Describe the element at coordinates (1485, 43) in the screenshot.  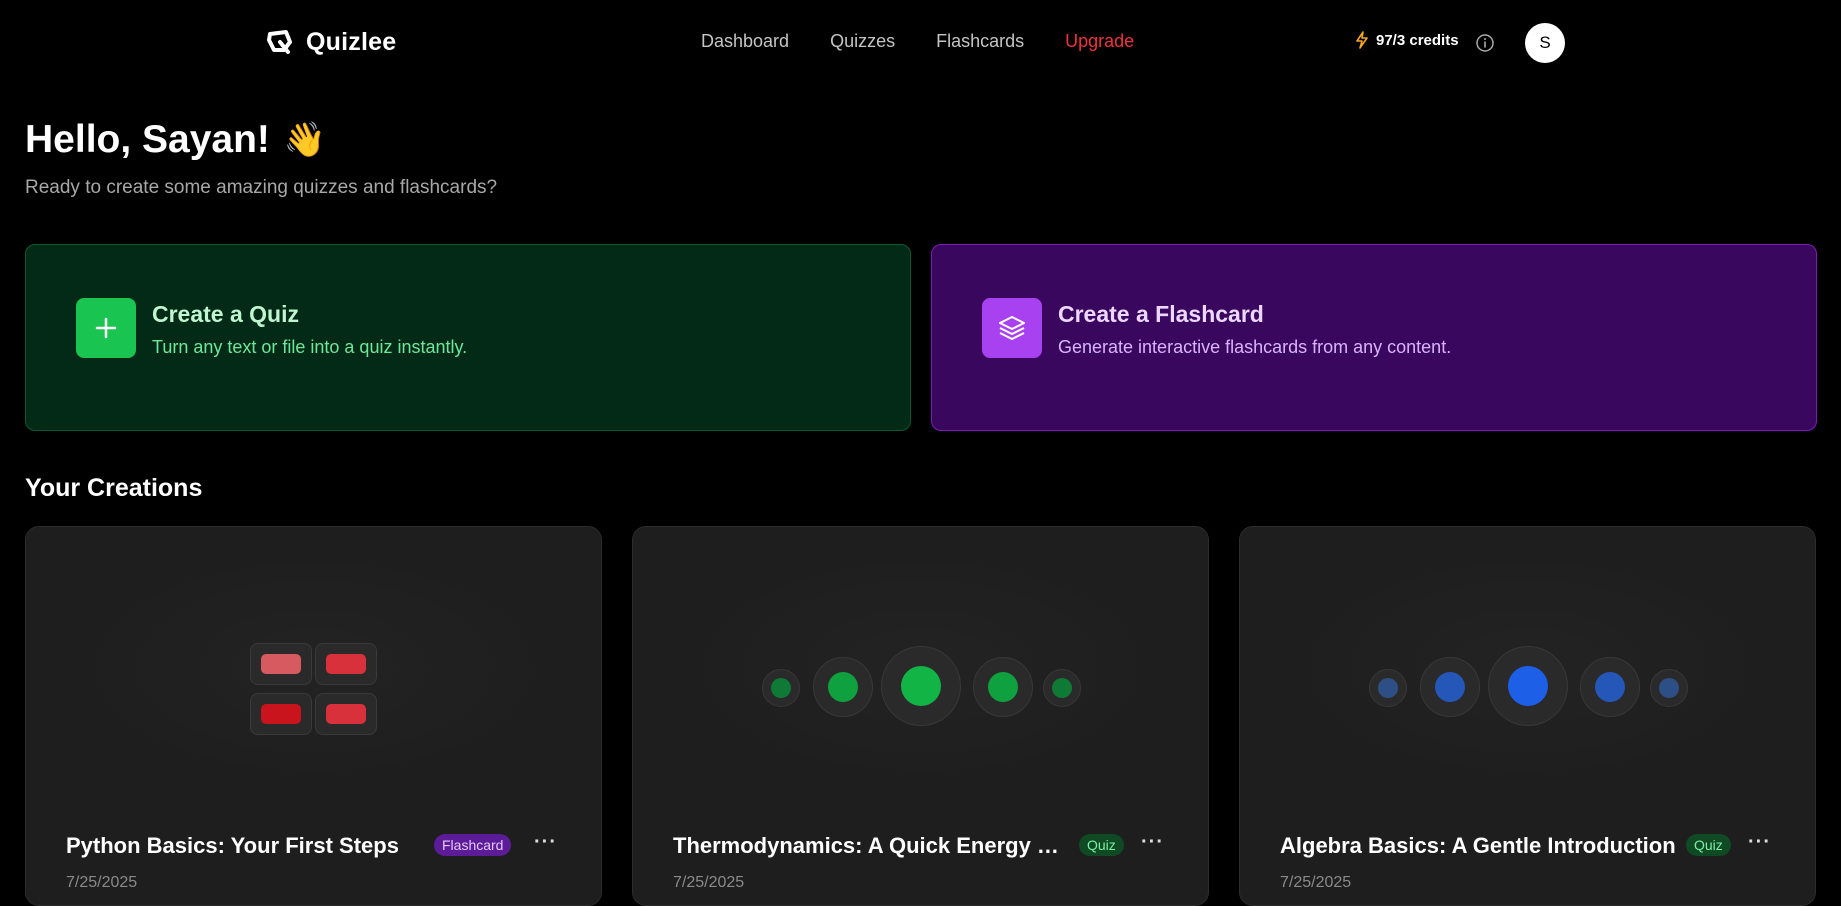
I see `info-icon` at that location.